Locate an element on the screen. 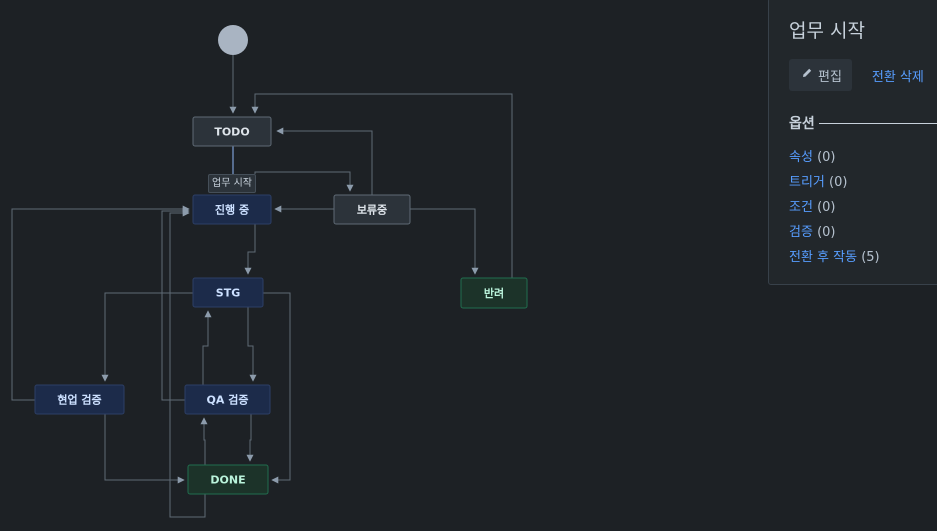 This screenshot has height=531, width=937. status-node-hold: 보류중 is located at coordinates (372, 209).